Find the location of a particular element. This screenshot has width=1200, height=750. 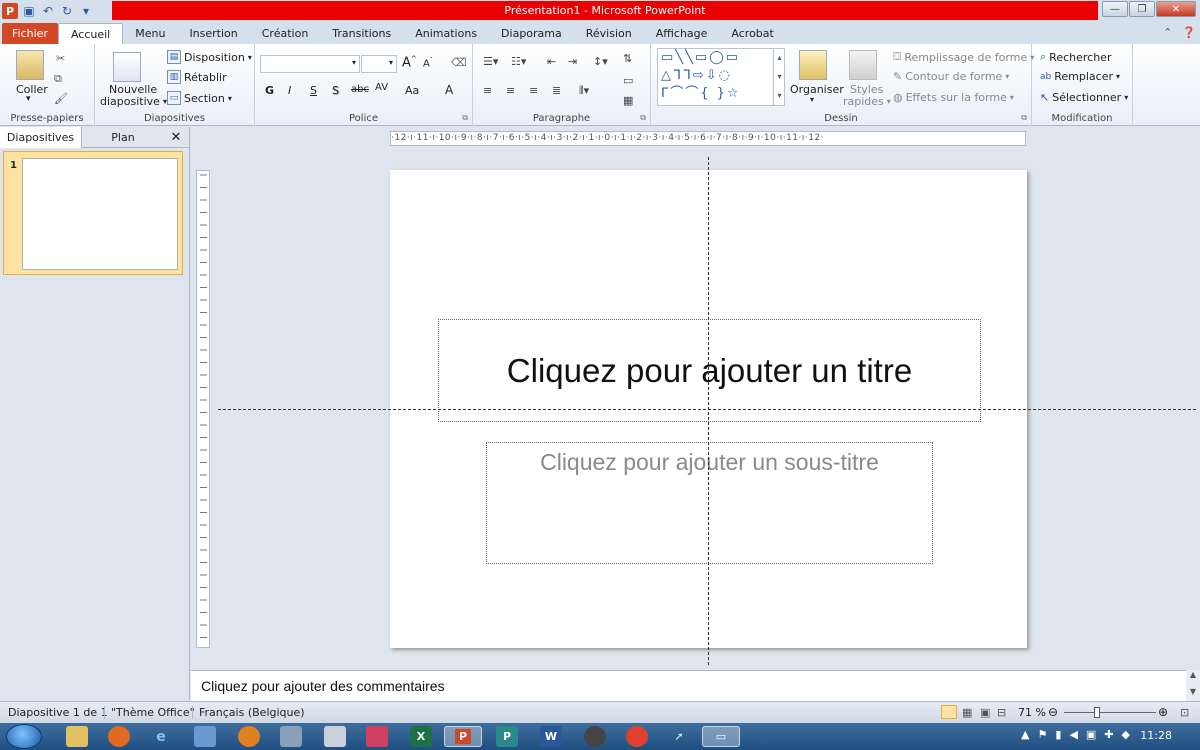

tab-accueil: Accueil is located at coordinates (90, 33).